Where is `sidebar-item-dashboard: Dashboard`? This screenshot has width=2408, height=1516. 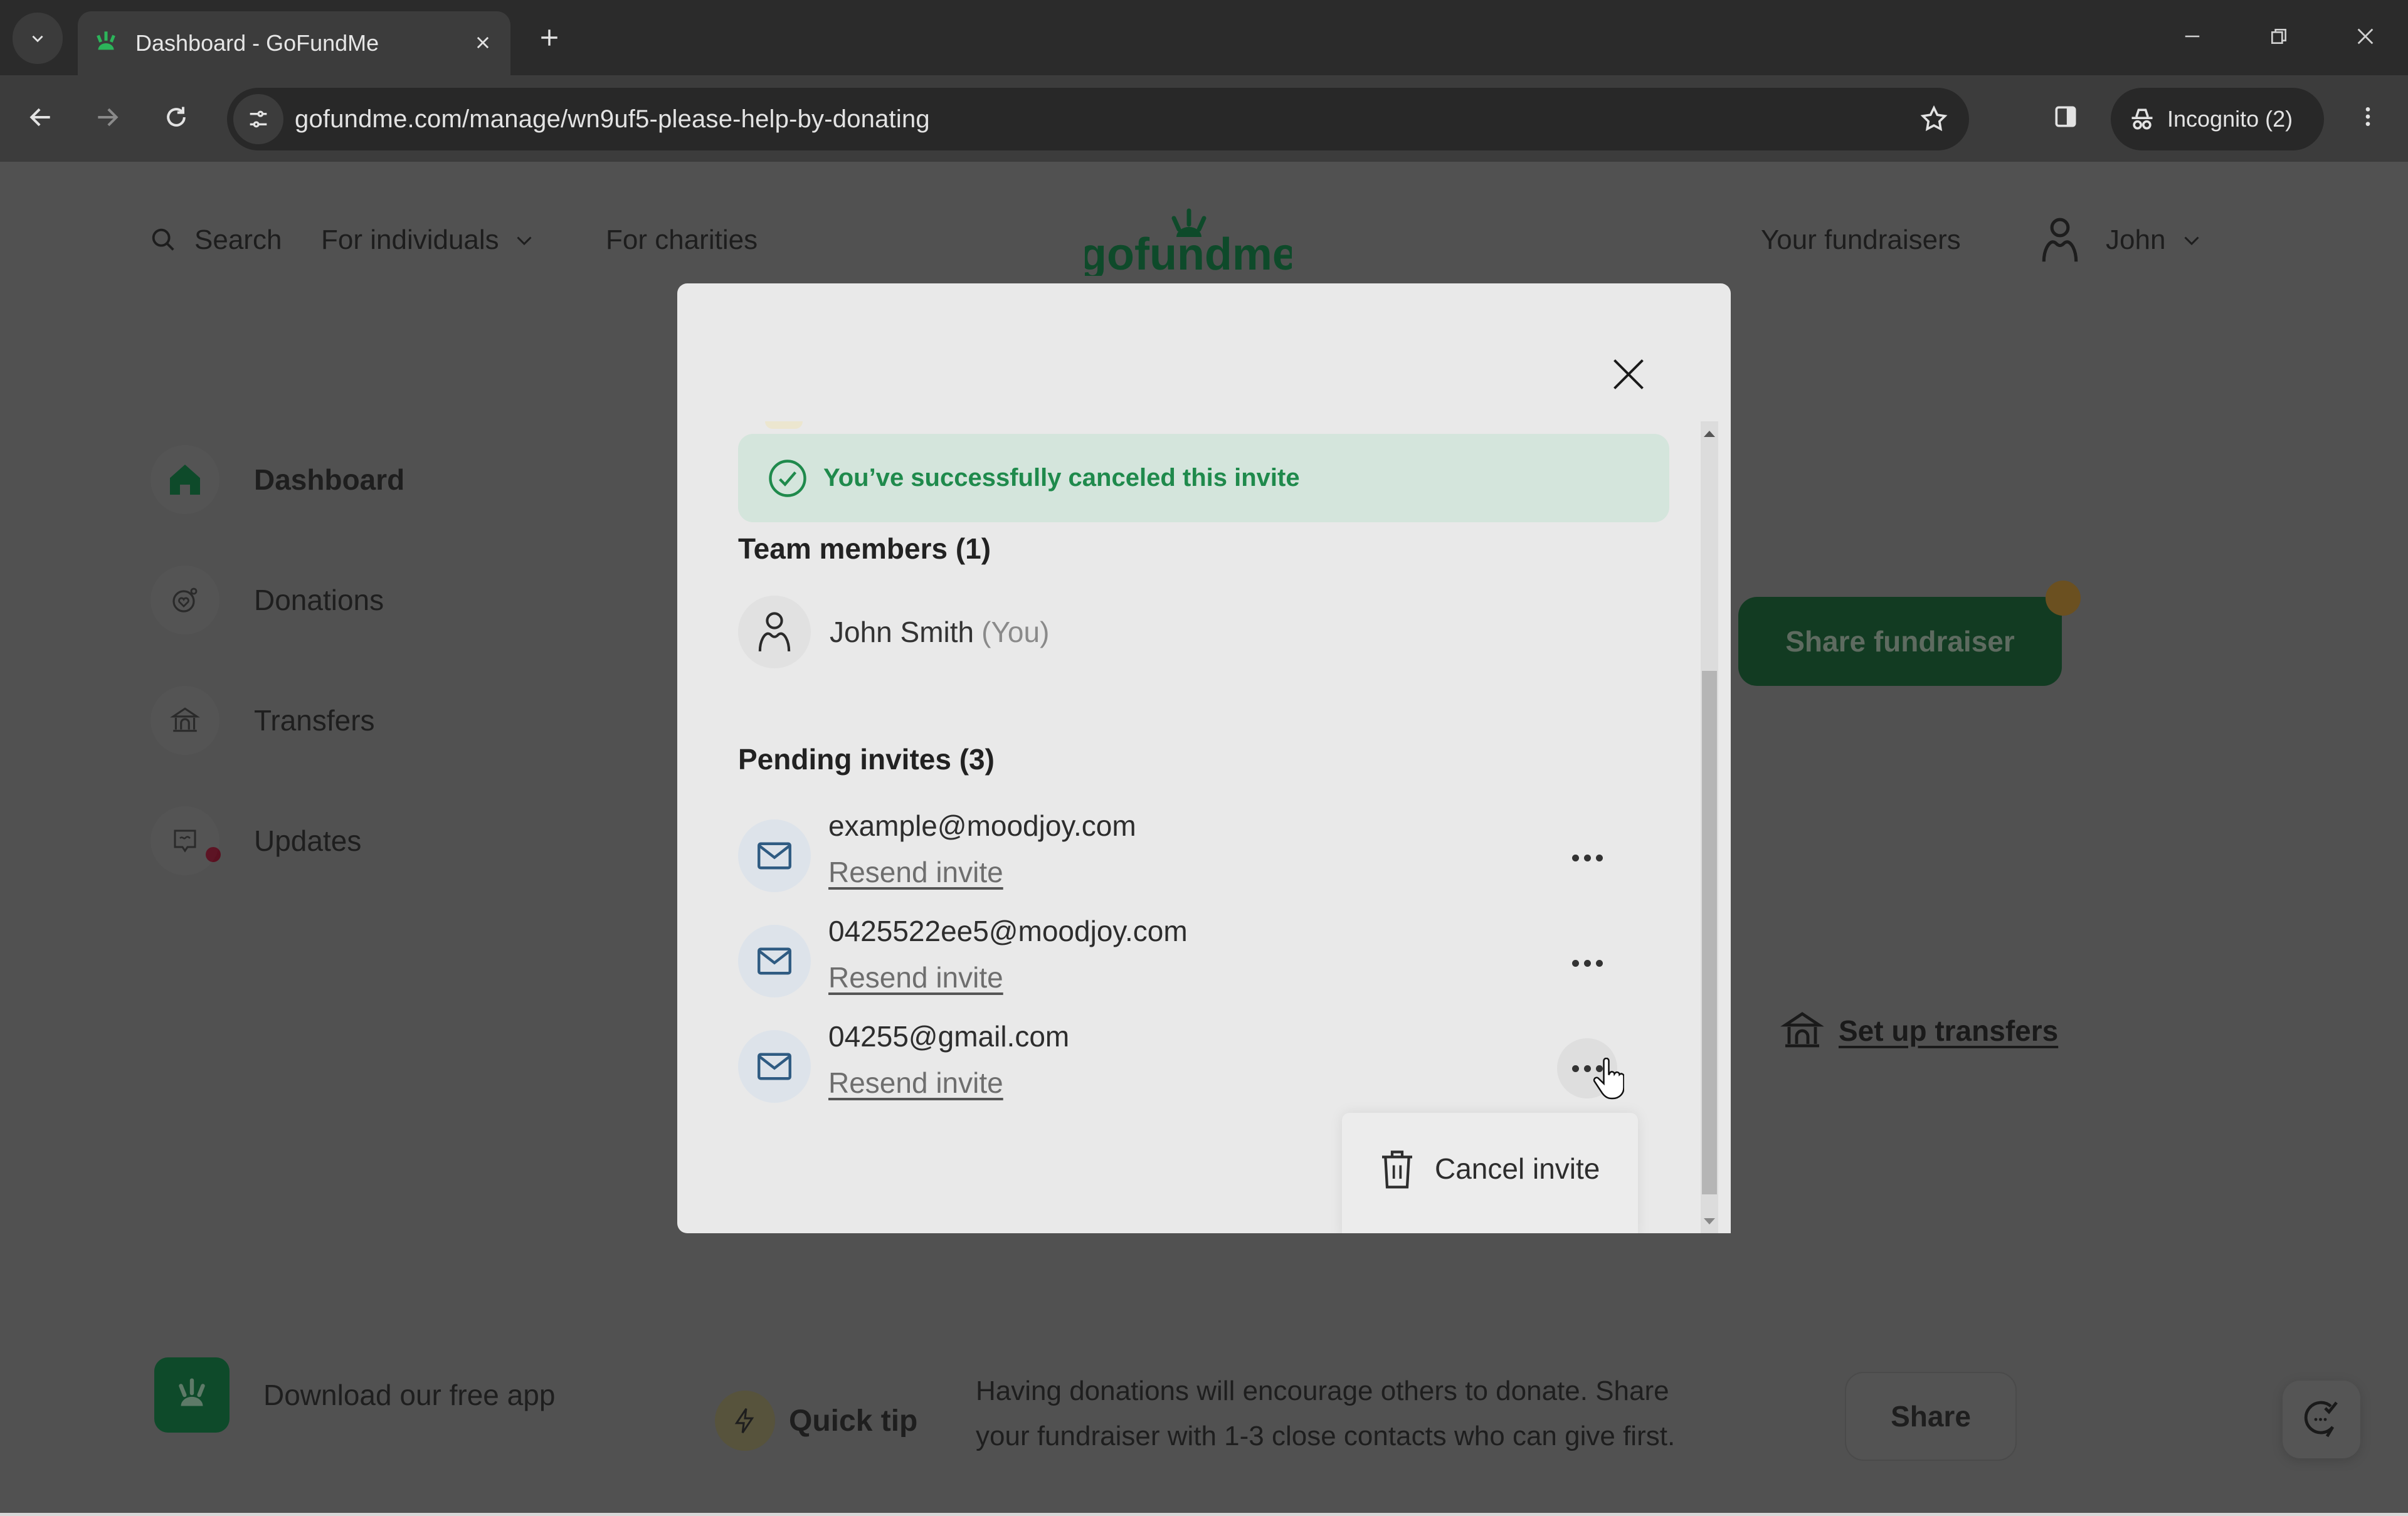 sidebar-item-dashboard: Dashboard is located at coordinates (401, 480).